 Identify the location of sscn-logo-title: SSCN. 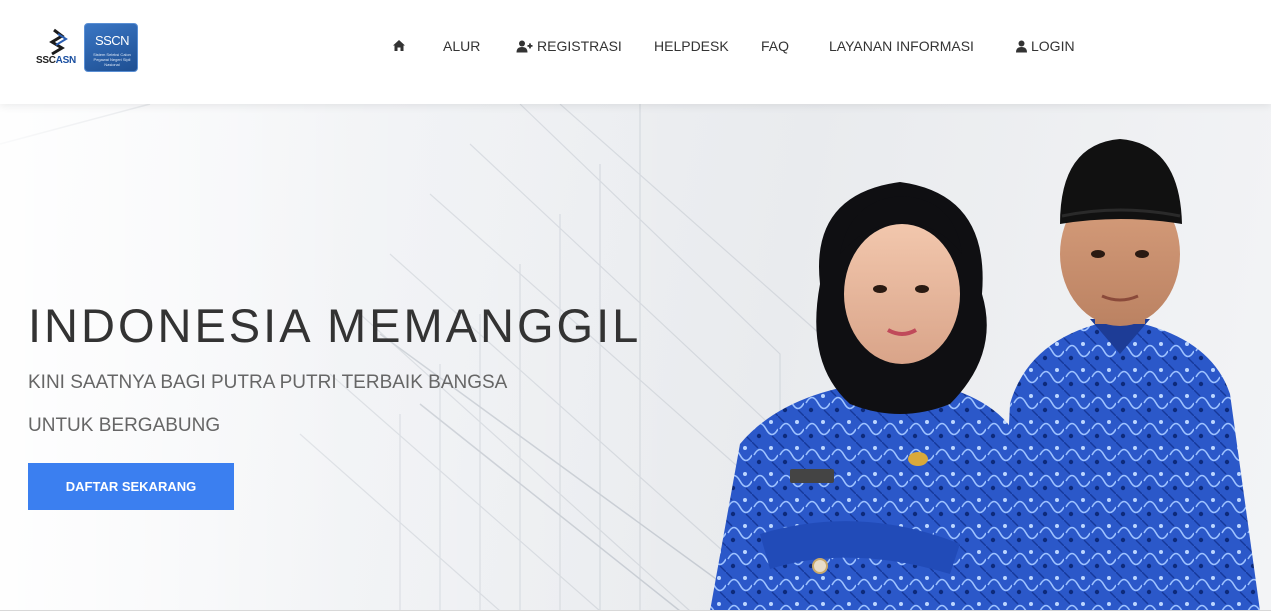
(112, 40).